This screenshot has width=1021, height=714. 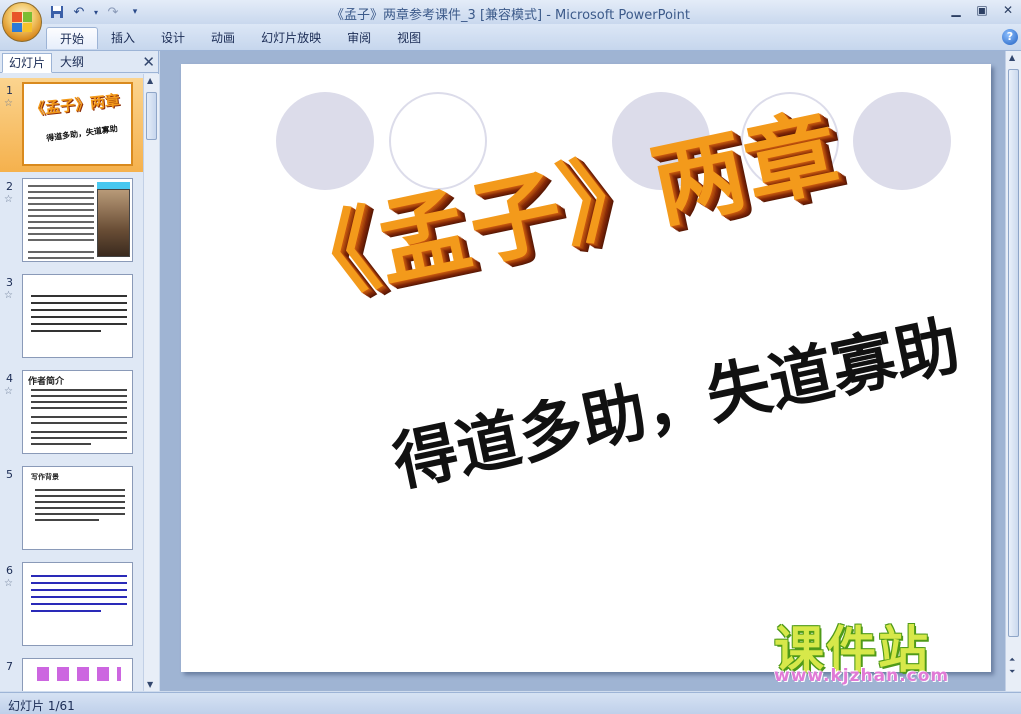 I want to click on slide-indicator: 幻灯片 1/61, so click(x=41, y=706).